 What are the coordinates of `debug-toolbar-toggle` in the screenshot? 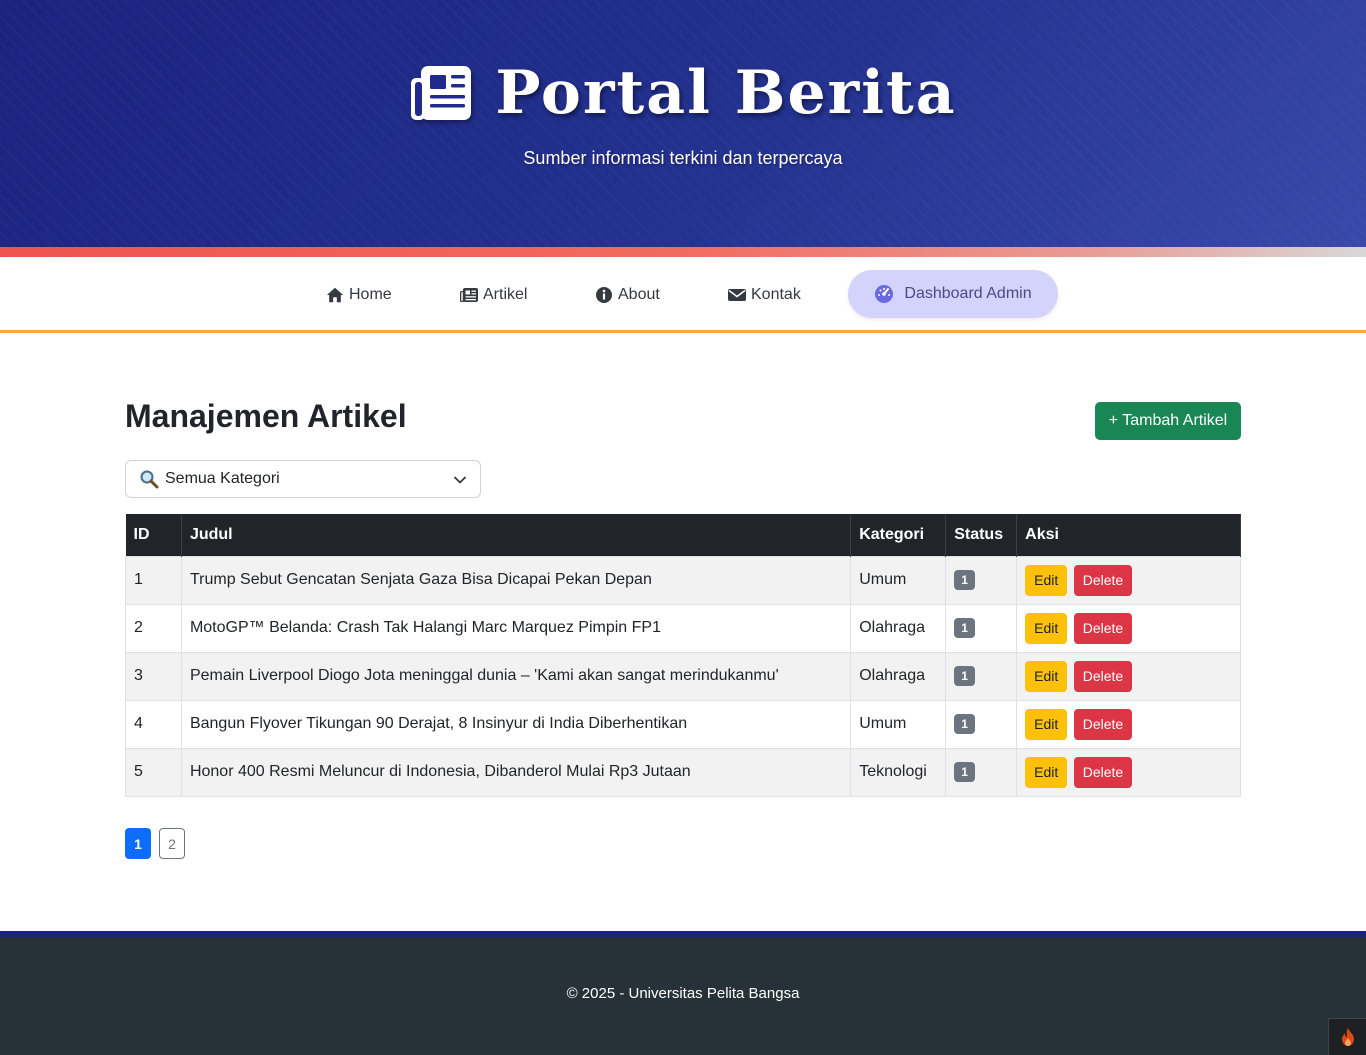 It's located at (1347, 1036).